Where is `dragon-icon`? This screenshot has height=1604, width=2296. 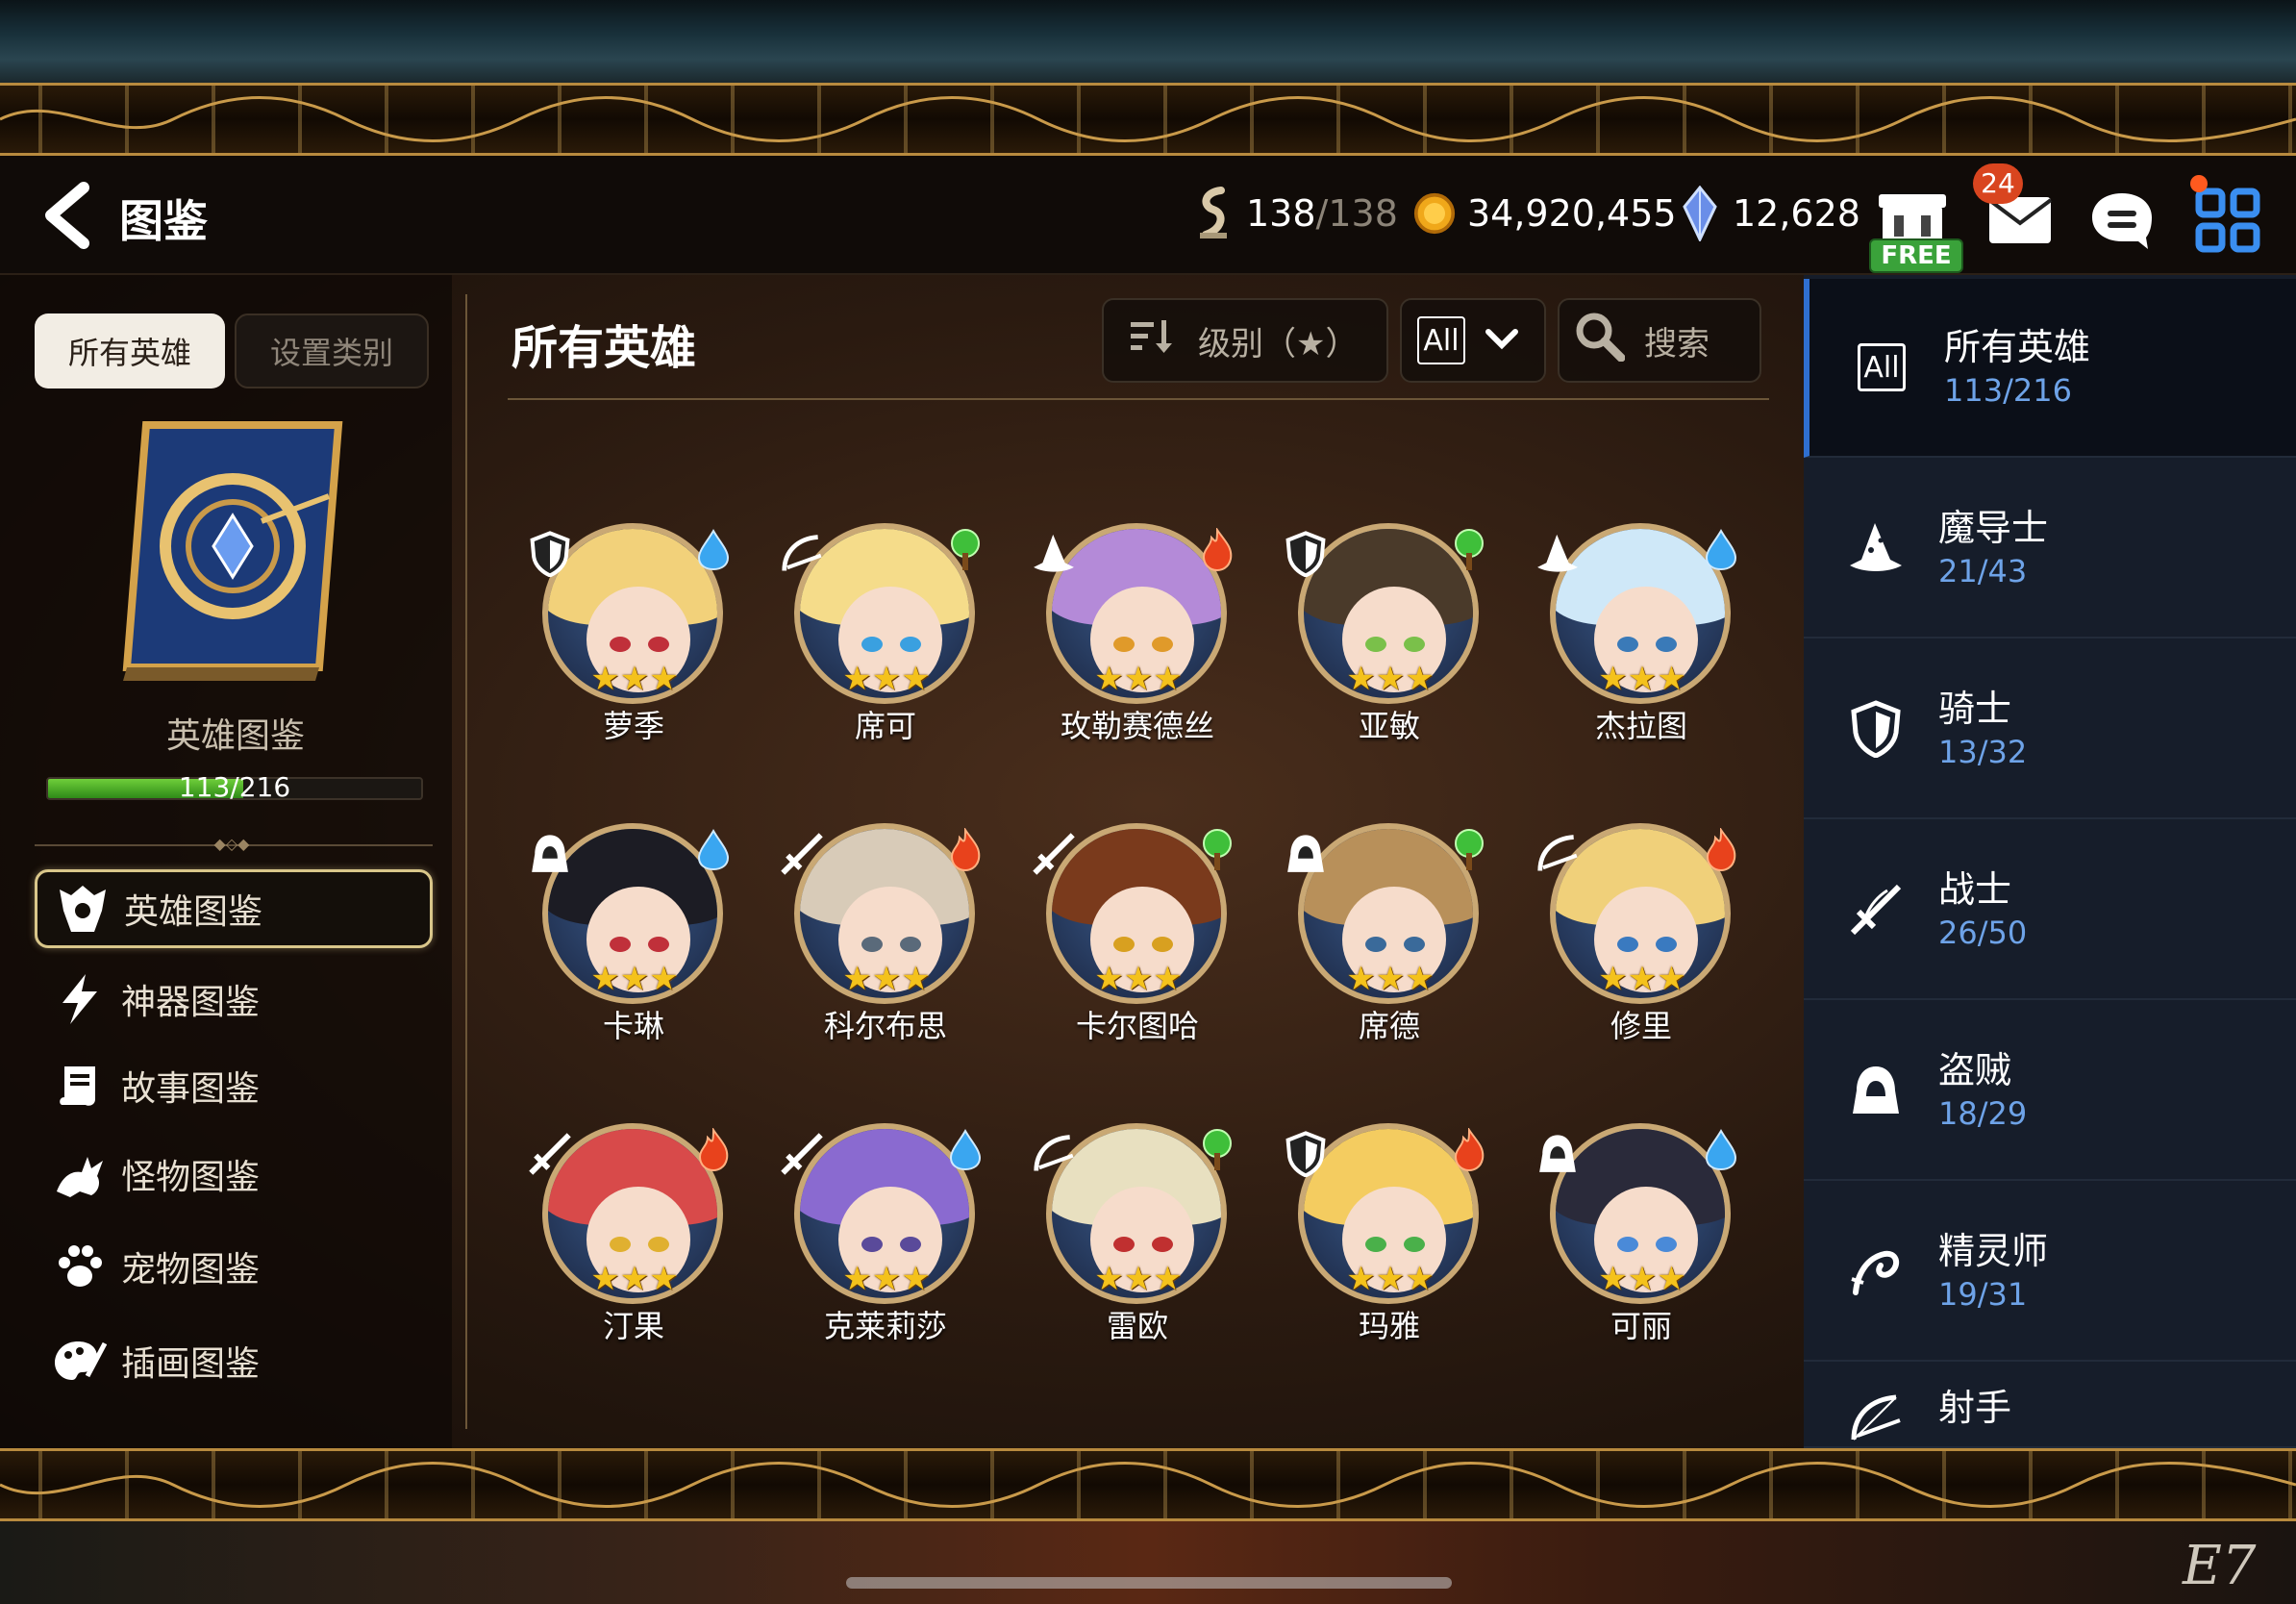
dragon-icon is located at coordinates (80, 1174).